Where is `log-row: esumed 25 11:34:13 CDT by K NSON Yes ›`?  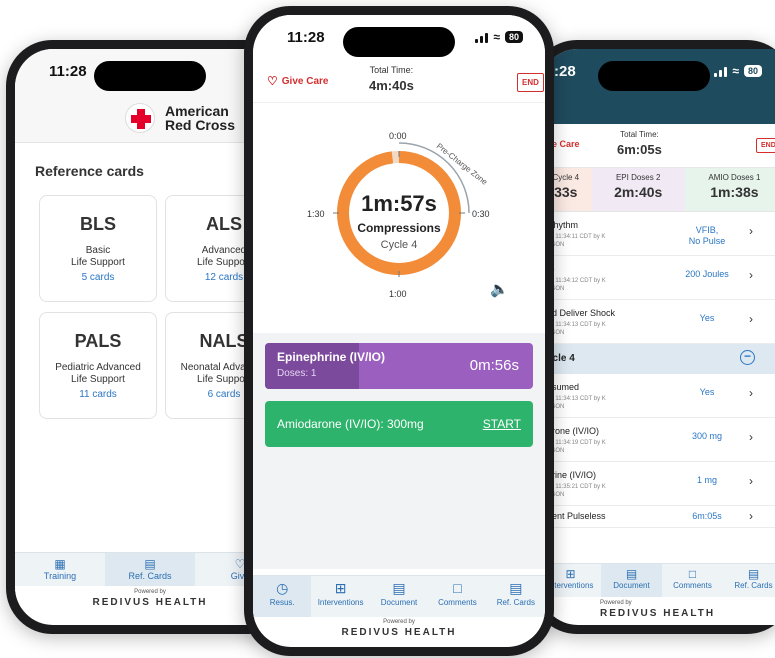 log-row: esumed 25 11:34:13 CDT by K NSON Yes › is located at coordinates (657, 396).